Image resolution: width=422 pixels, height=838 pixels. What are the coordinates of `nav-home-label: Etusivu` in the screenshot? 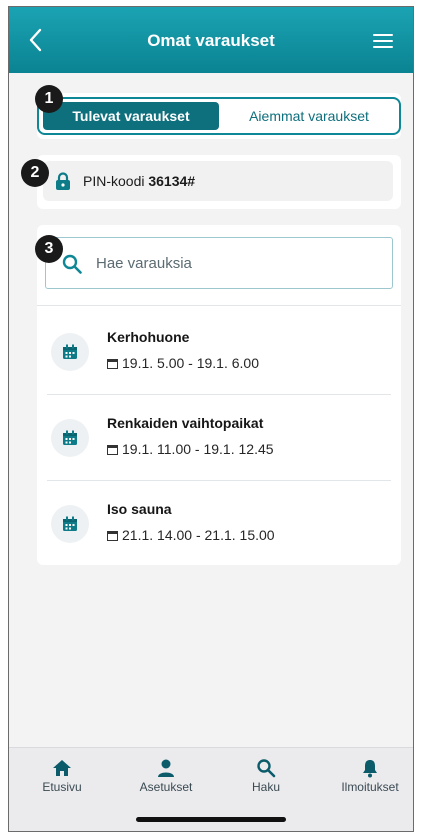 It's located at (62, 787).